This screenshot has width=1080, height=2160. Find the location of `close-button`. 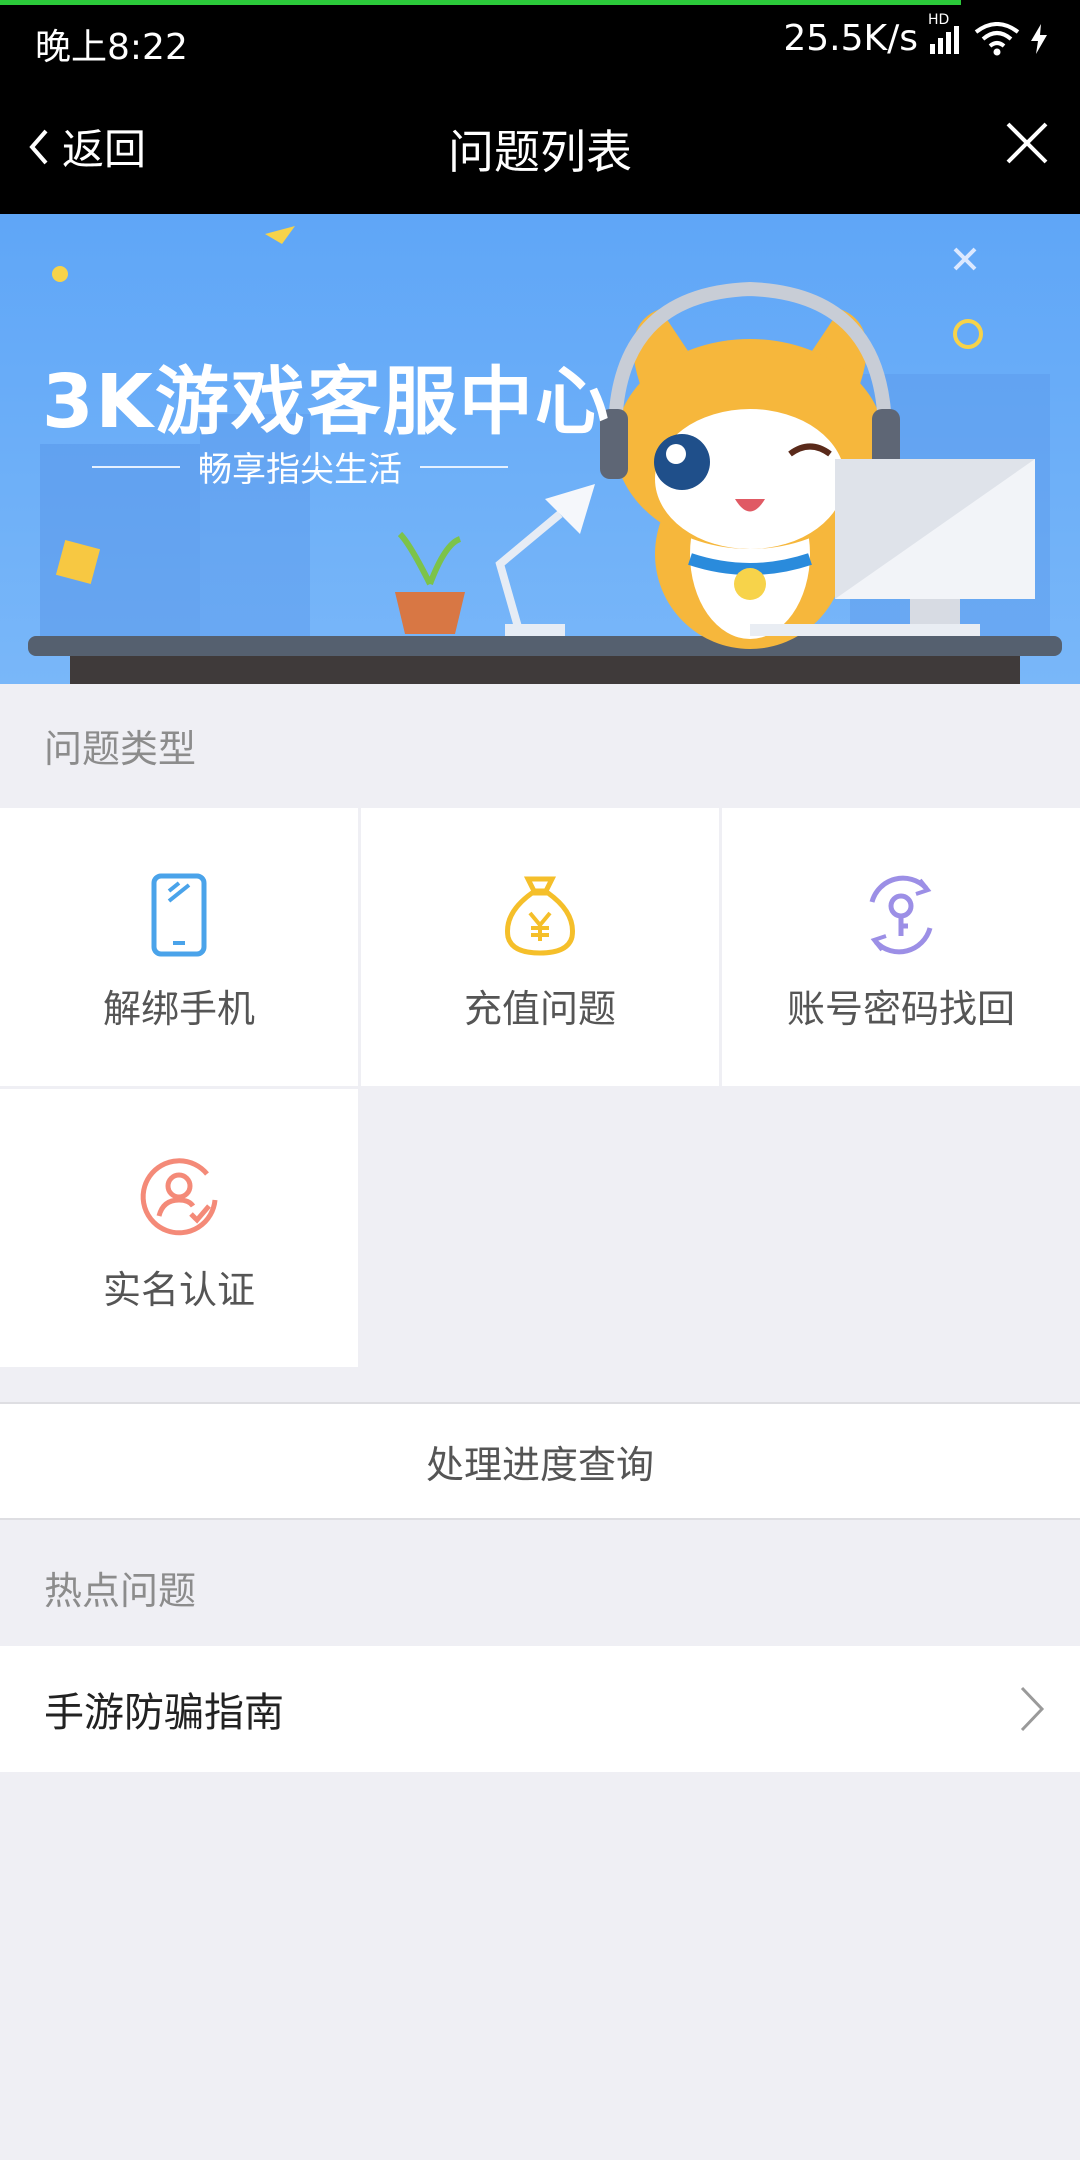

close-button is located at coordinates (1027, 145).